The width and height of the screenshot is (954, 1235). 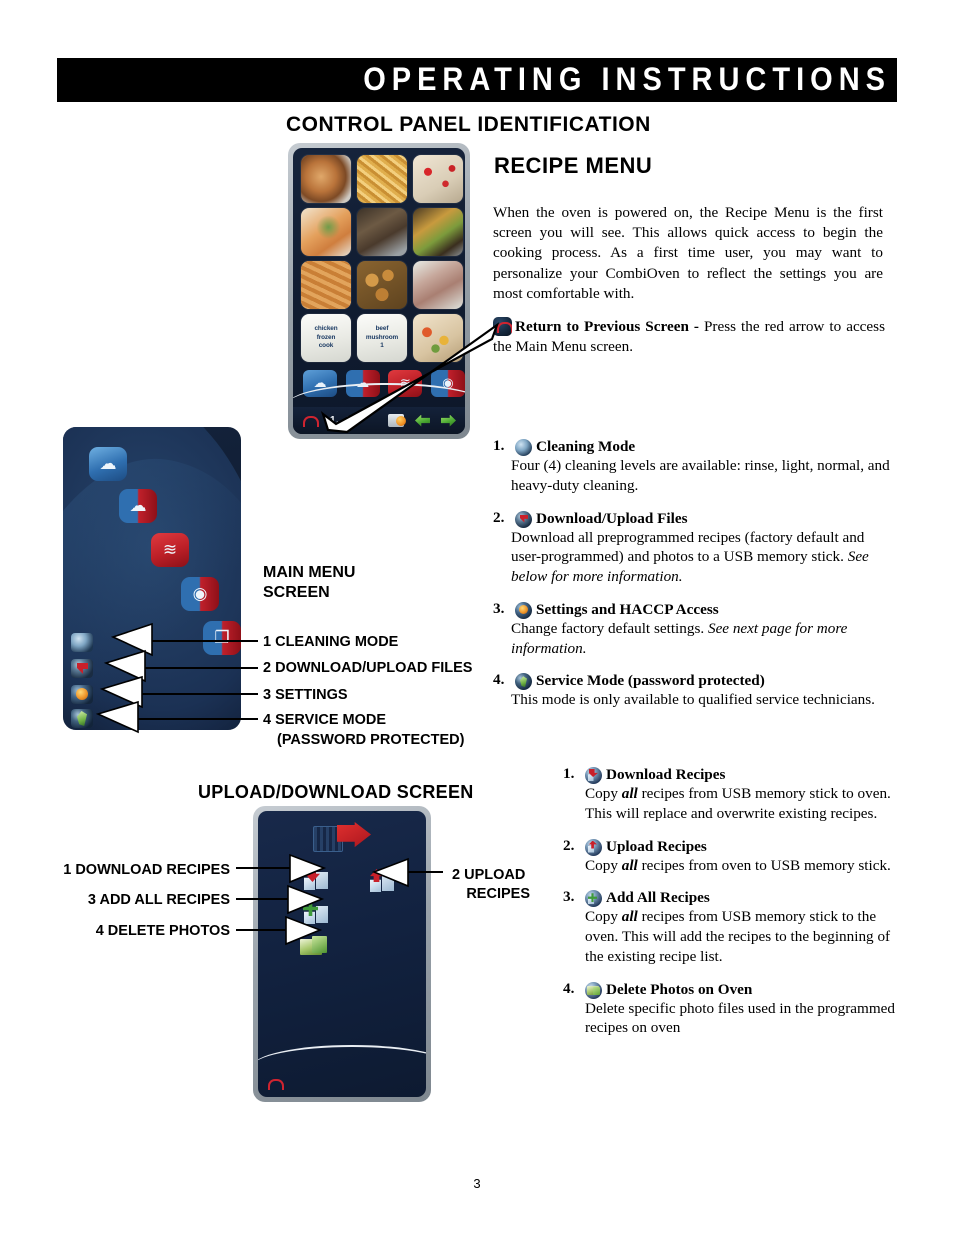 I want to click on list-item-title: Delete Photos on Oven, so click(x=746, y=989).